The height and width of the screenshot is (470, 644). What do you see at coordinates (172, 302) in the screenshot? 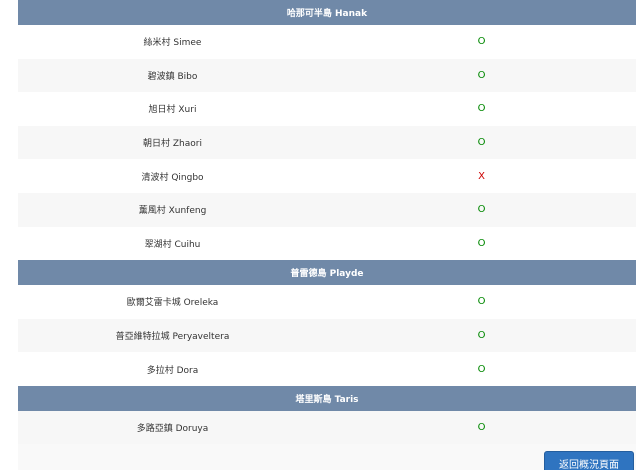
I see `location-name: 歐爾艾雷卡城 Oreleka` at bounding box center [172, 302].